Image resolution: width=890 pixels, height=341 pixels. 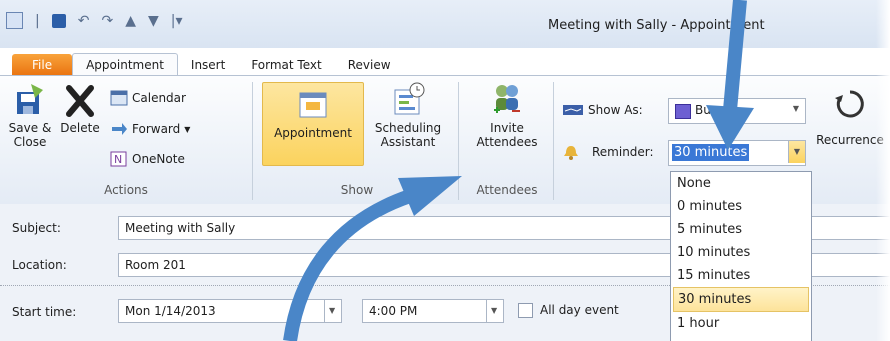 What do you see at coordinates (425, 311) in the screenshot?
I see `start-time-field: 4:00 PM` at bounding box center [425, 311].